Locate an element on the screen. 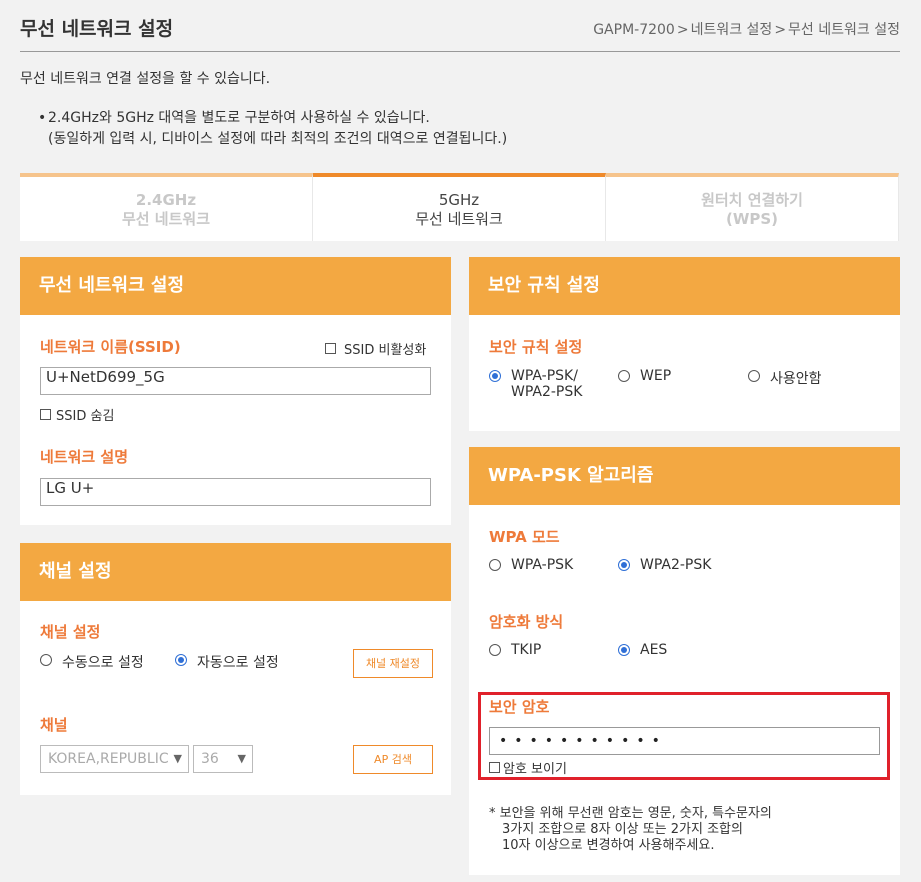 Image resolution: width=921 pixels, height=882 pixels. tab-label-line: 2.4GHz is located at coordinates (166, 200).